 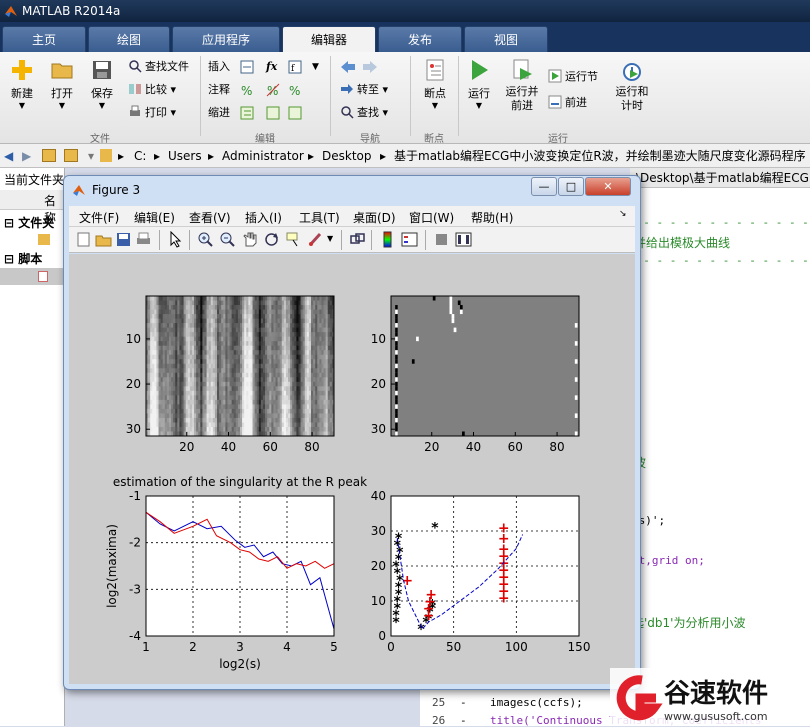 I want to click on path-segment-desktop: Desktop, so click(x=347, y=156).